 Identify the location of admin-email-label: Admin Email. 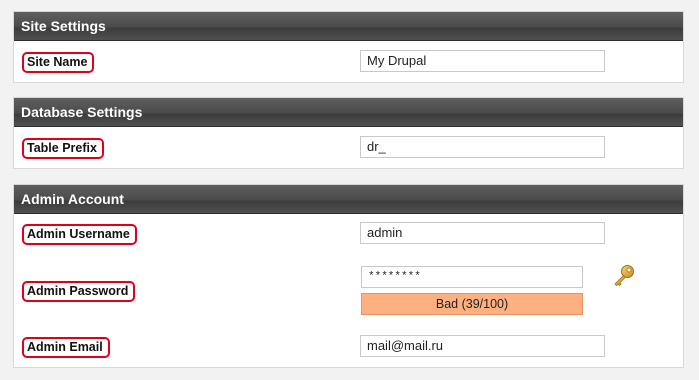
(66, 347).